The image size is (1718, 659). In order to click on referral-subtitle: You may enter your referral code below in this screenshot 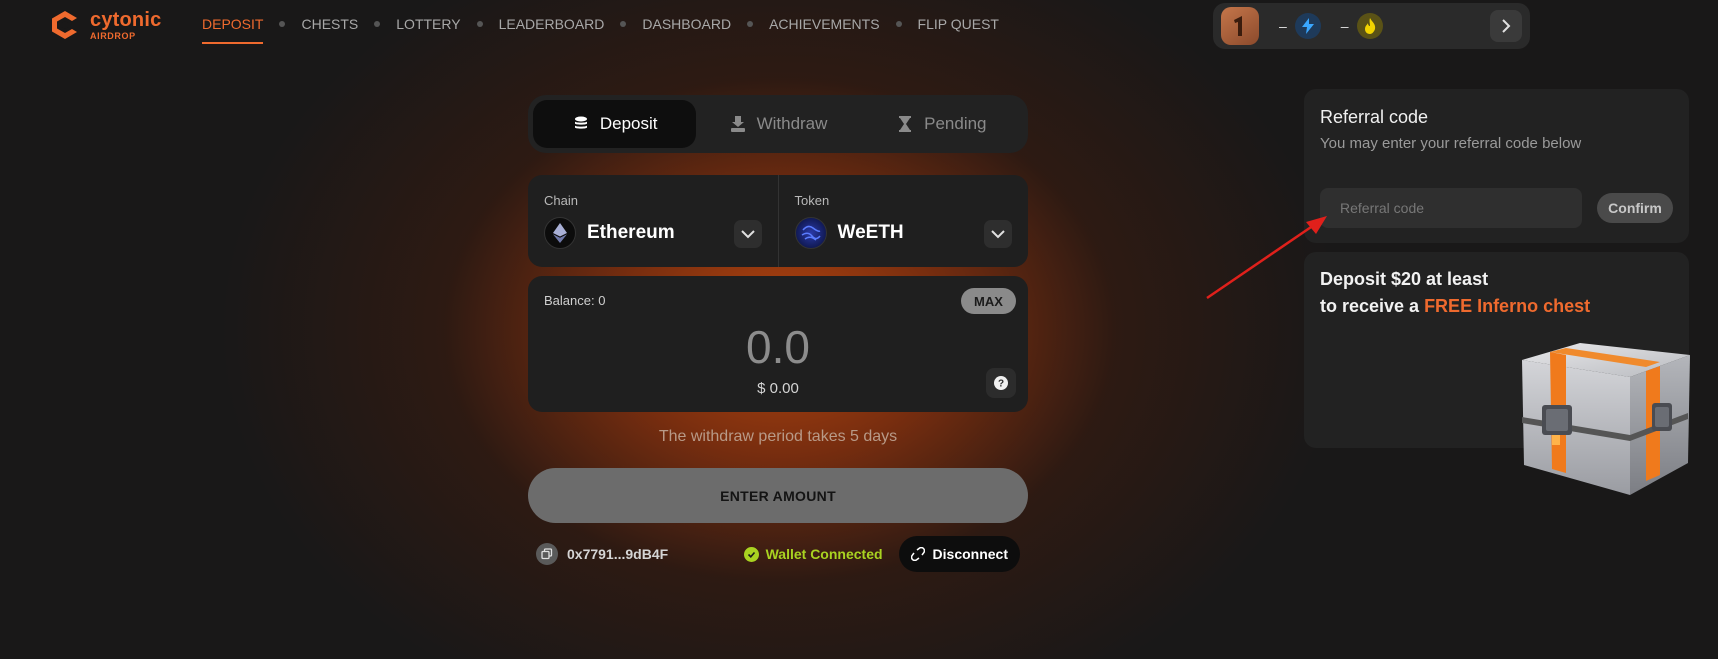, I will do `click(1451, 143)`.